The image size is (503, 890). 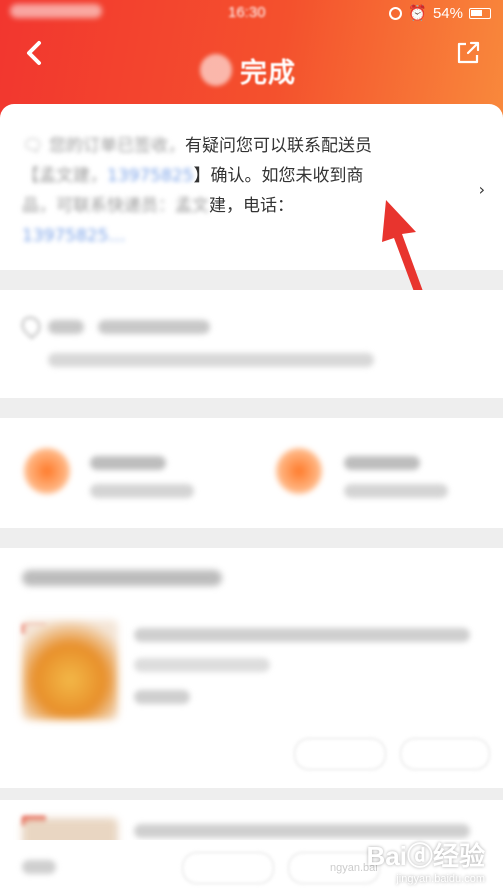 What do you see at coordinates (340, 754) in the screenshot?
I see `after-sale-button` at bounding box center [340, 754].